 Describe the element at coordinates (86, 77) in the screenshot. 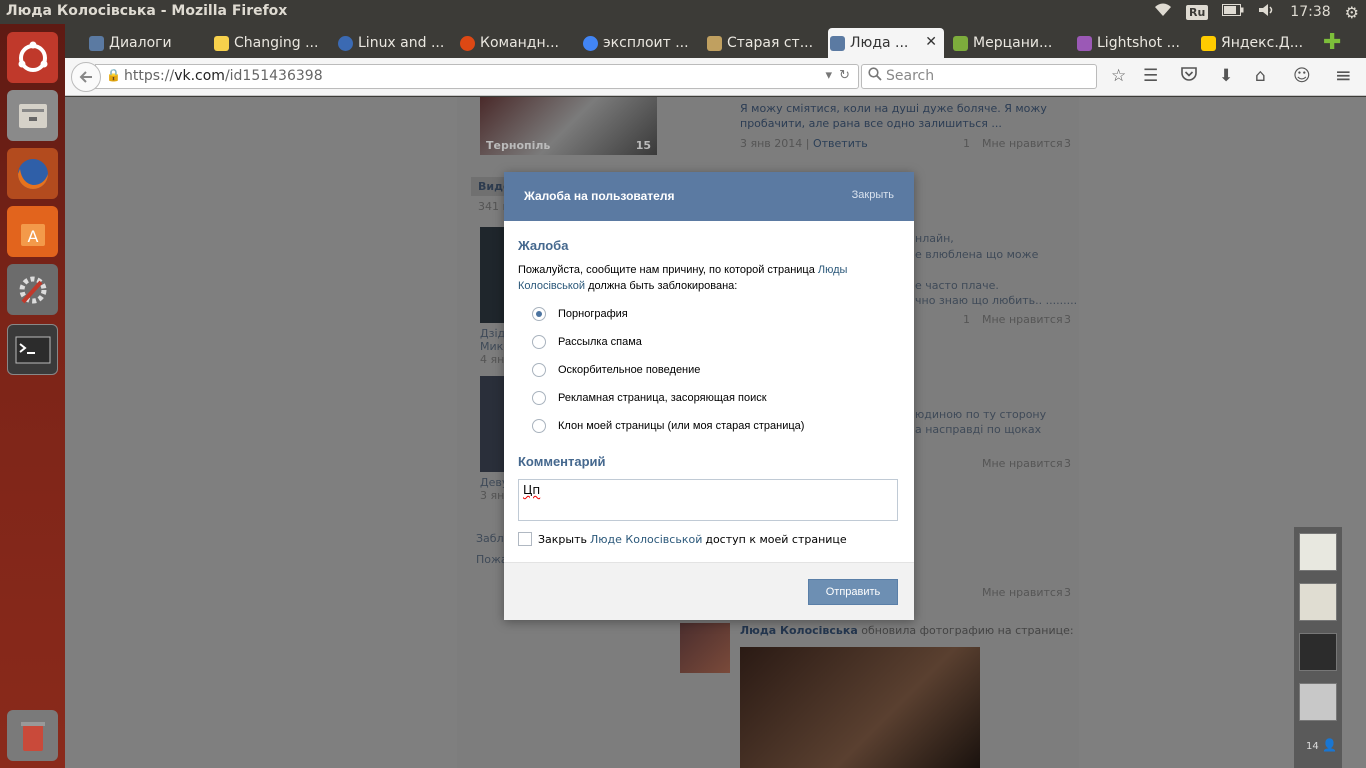

I see `back-button` at that location.